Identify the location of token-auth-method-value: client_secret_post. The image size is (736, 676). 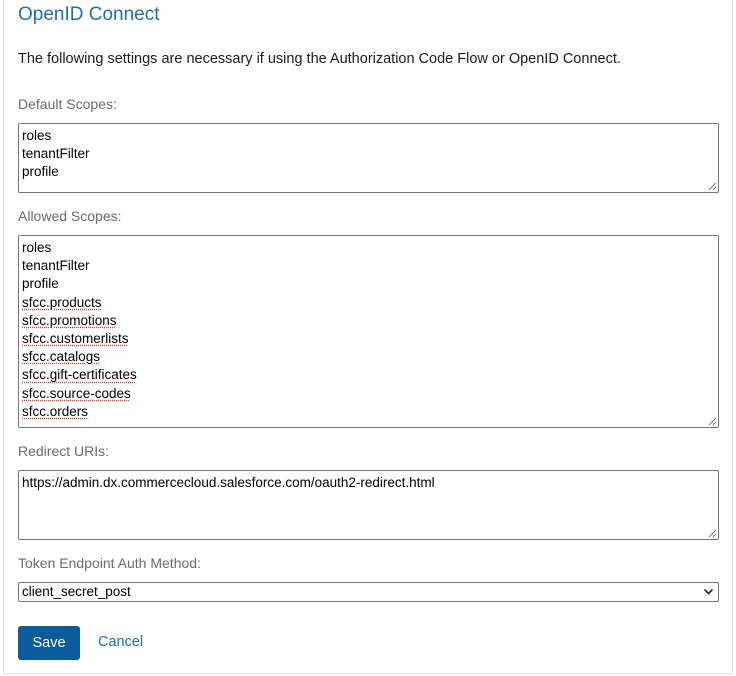
(76, 591).